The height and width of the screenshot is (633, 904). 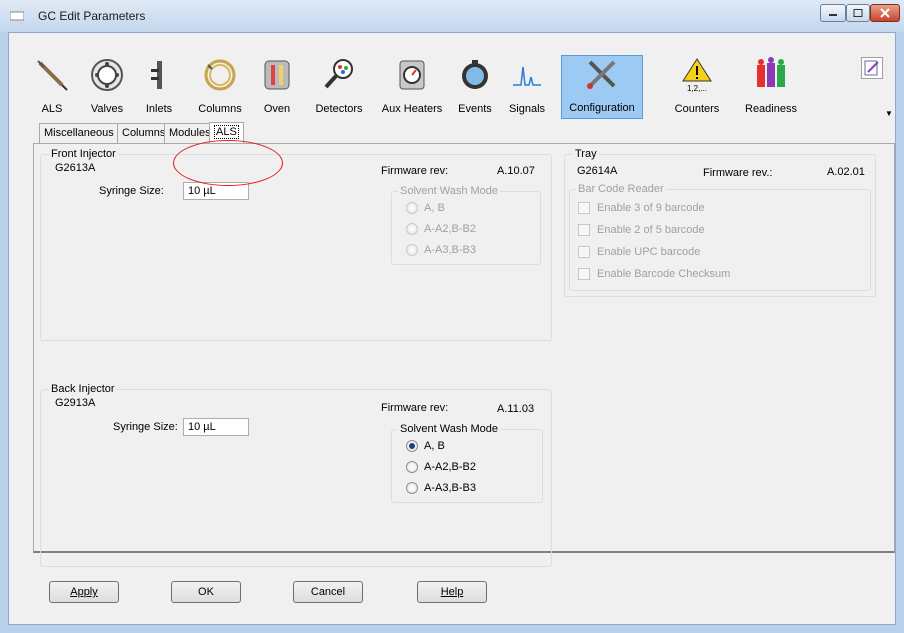 I want to click on toolbar-label: Columns, so click(x=220, y=109).